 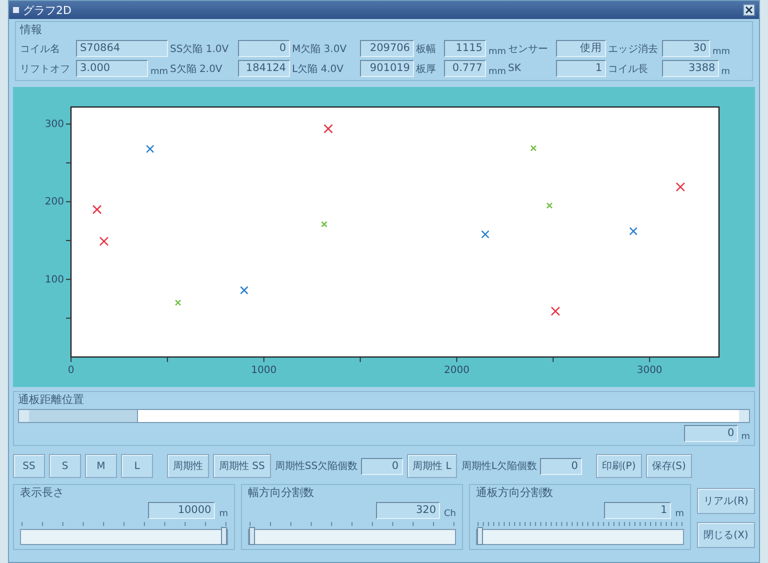 I want to click on group-title: 情報, so click(x=31, y=29).